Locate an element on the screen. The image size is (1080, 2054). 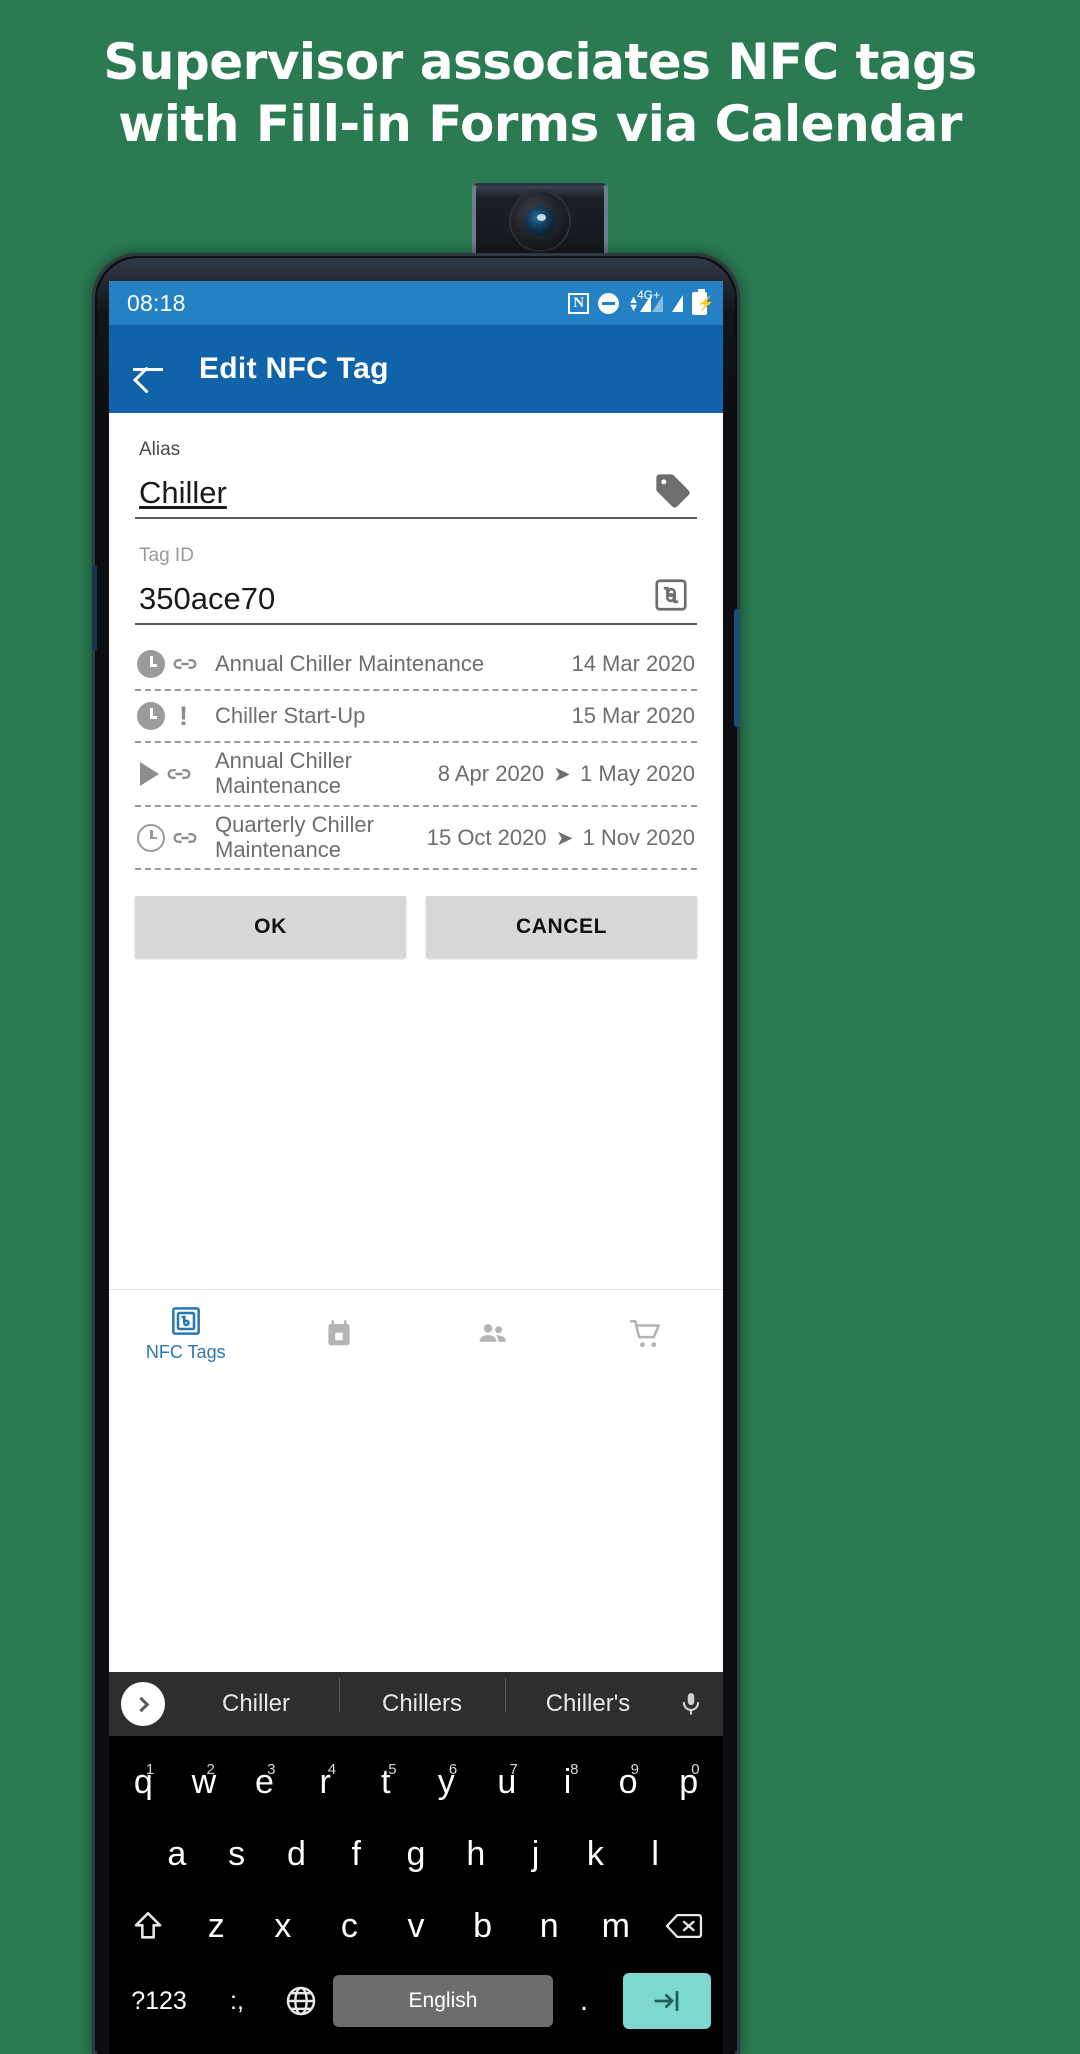
keyboard-row-3: z x c v b n m is located at coordinates (416, 1926).